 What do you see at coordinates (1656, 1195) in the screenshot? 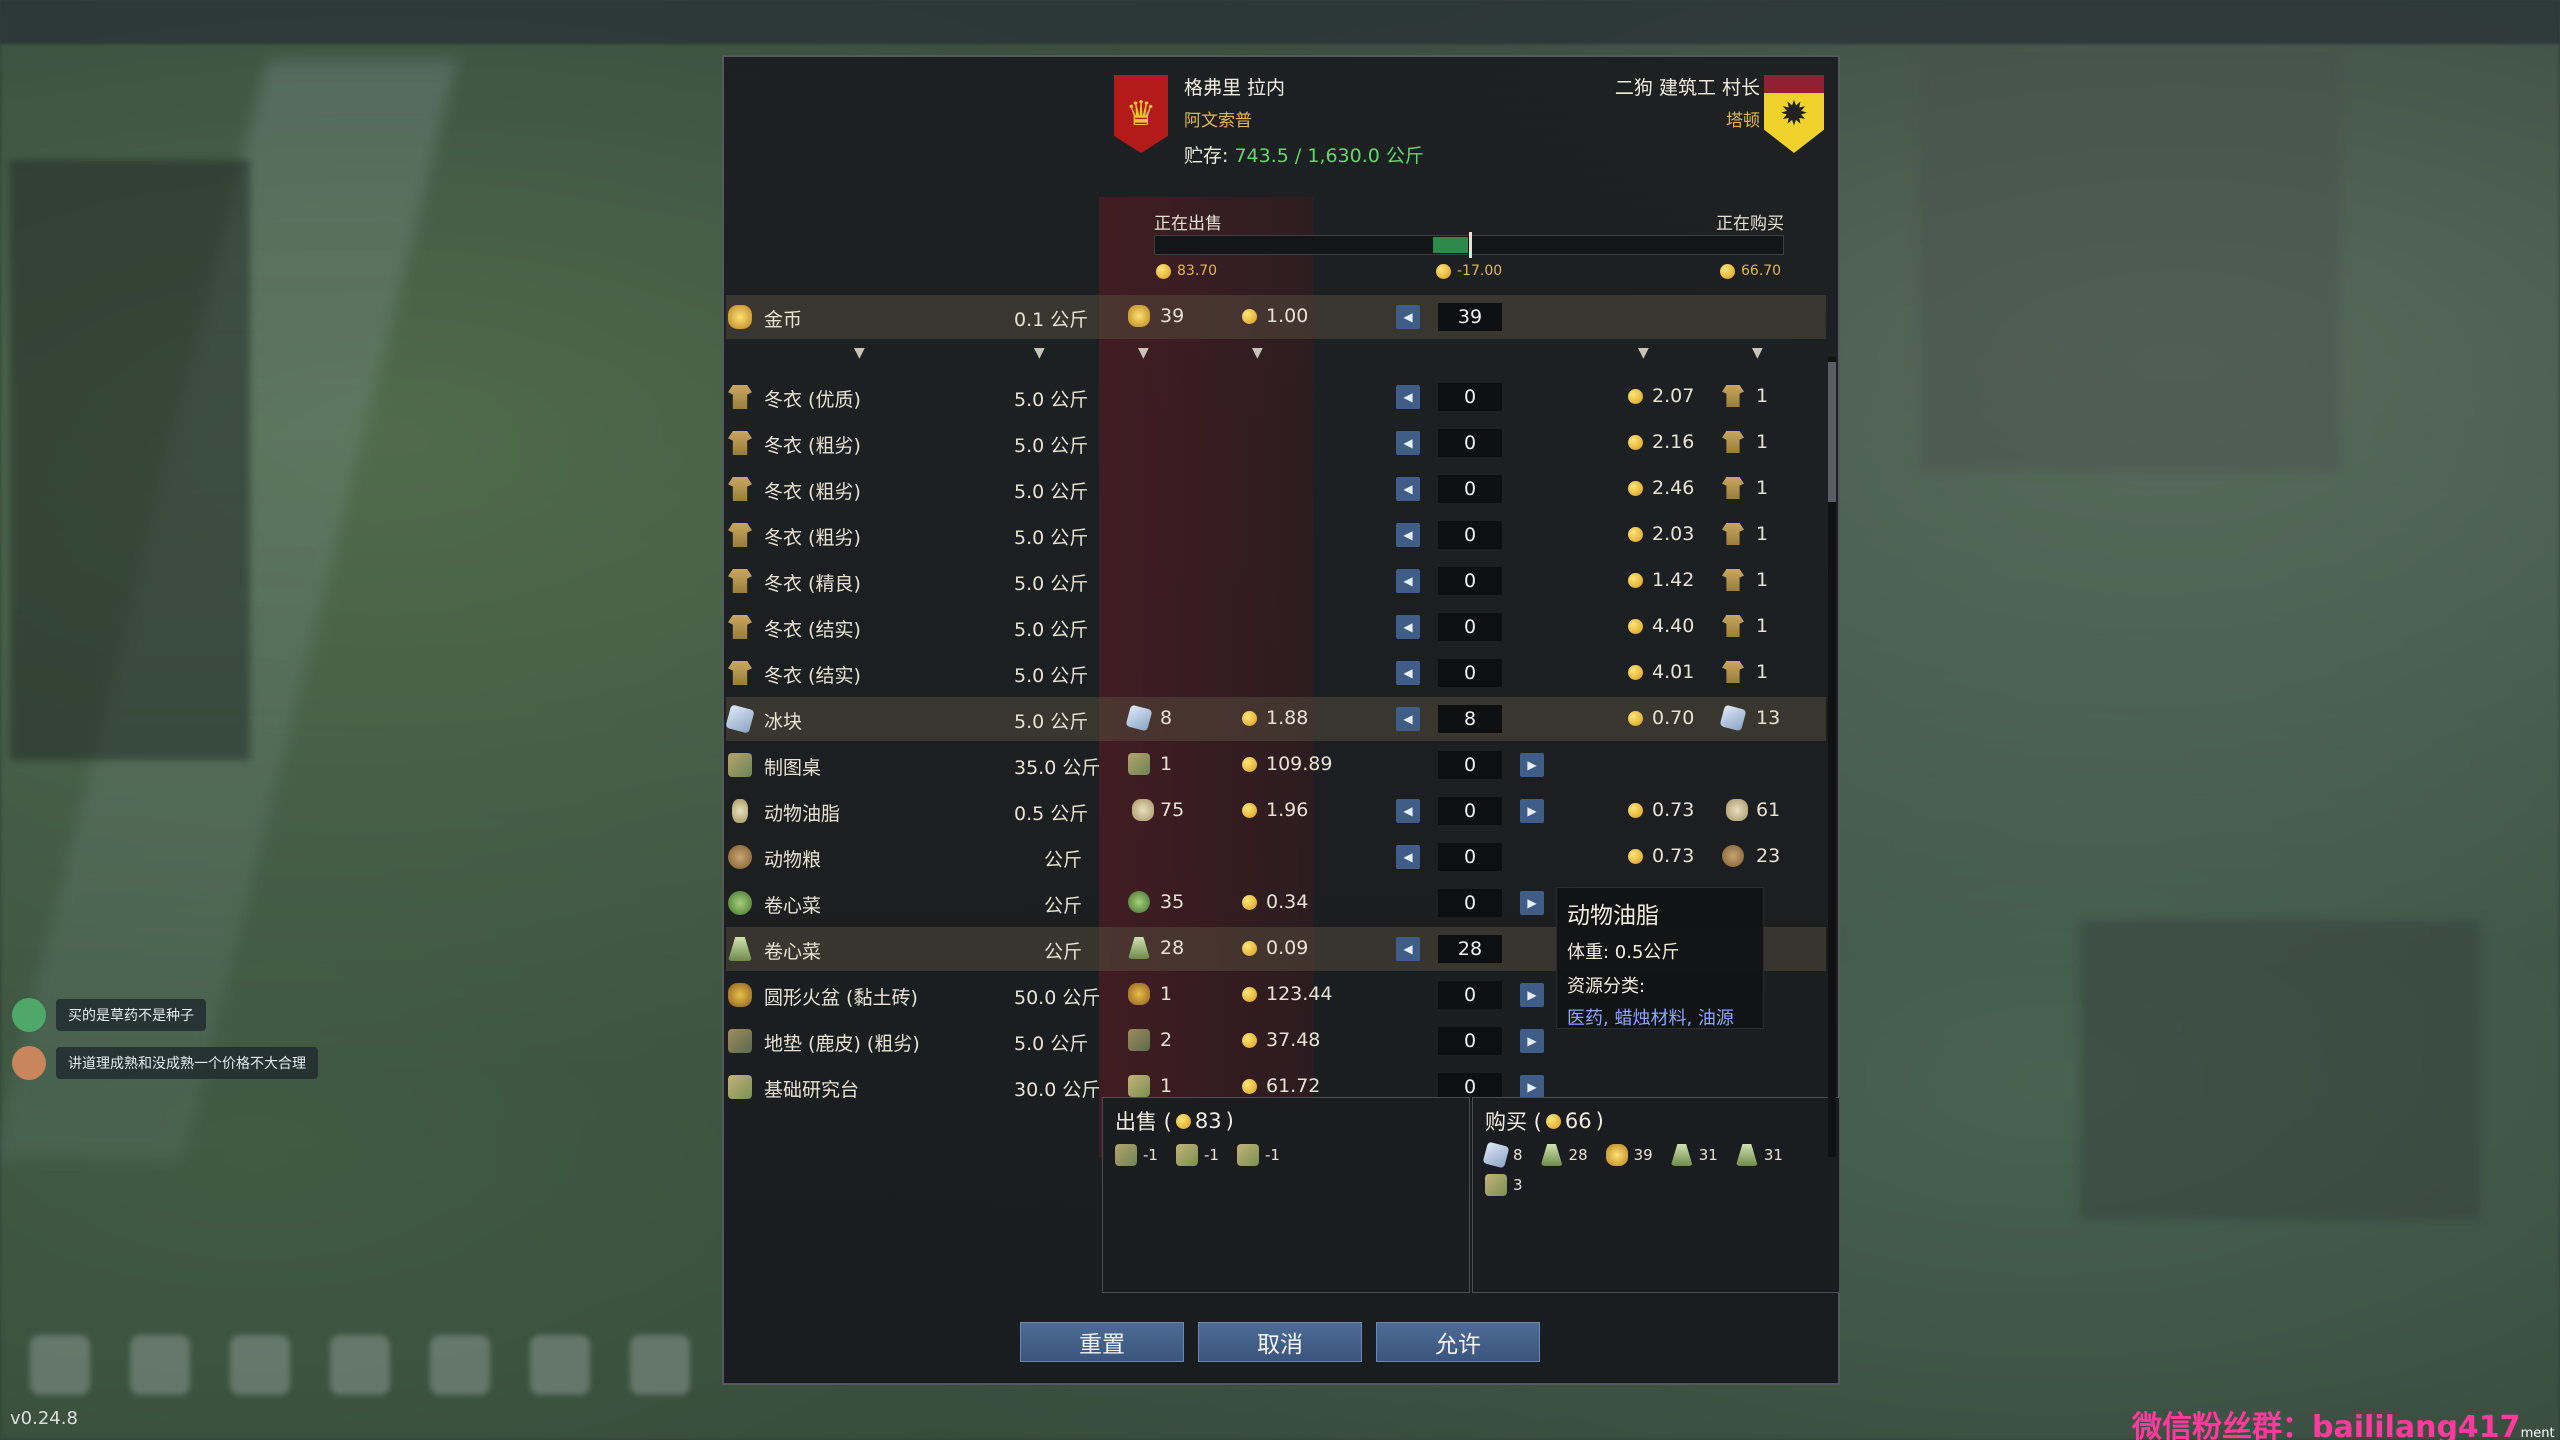
I see `buy-summary: 购买 (66) 8 28 39 31 31 3` at bounding box center [1656, 1195].